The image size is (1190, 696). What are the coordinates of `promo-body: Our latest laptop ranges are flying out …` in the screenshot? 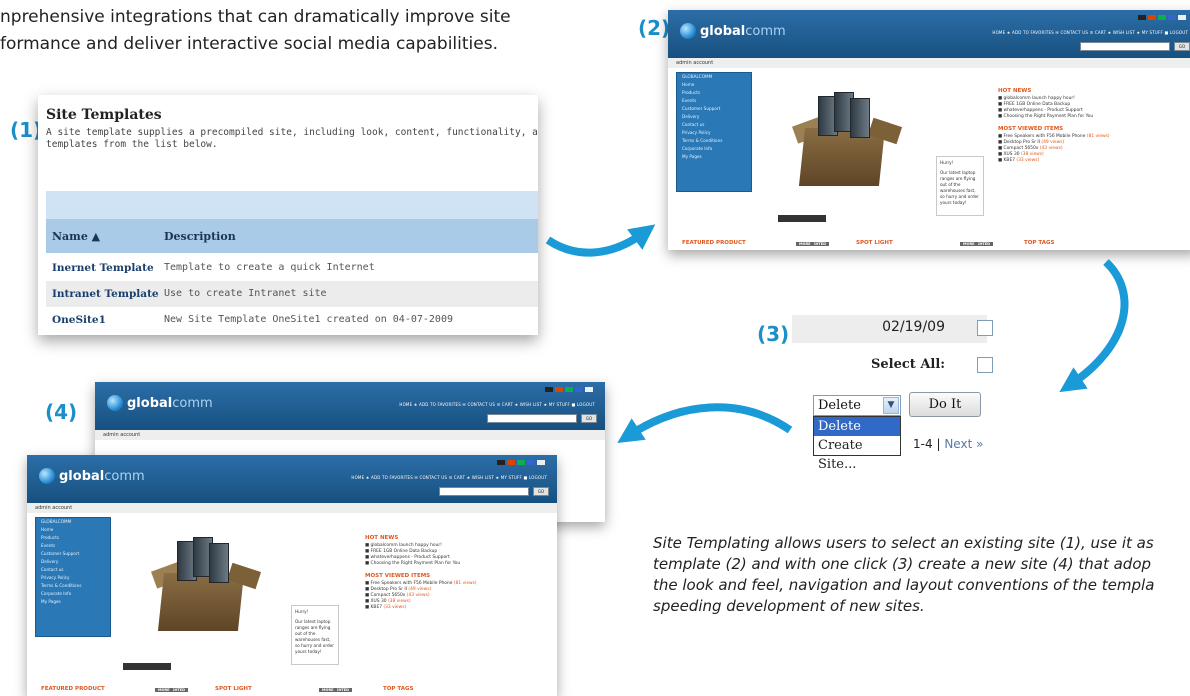 It's located at (314, 636).